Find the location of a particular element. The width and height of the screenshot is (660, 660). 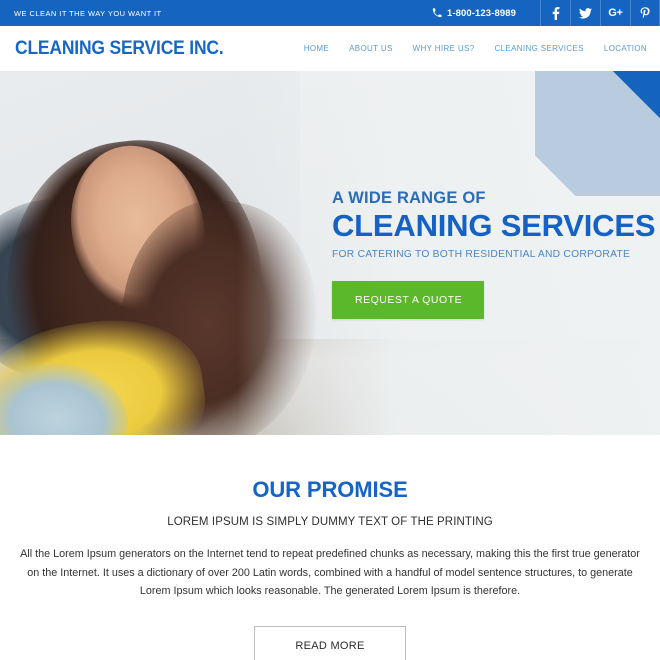

read-more-button: READ MORE is located at coordinates (330, 642).